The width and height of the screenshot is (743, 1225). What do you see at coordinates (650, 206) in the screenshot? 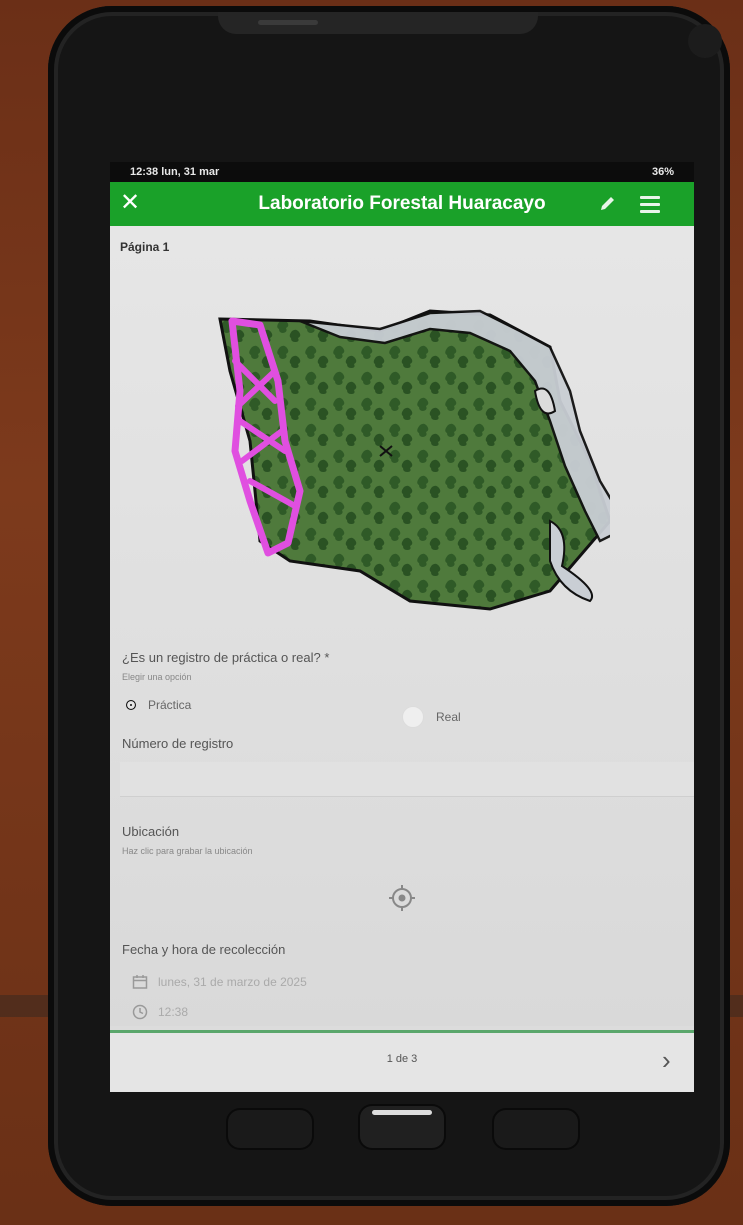
I see `menu-icon` at bounding box center [650, 206].